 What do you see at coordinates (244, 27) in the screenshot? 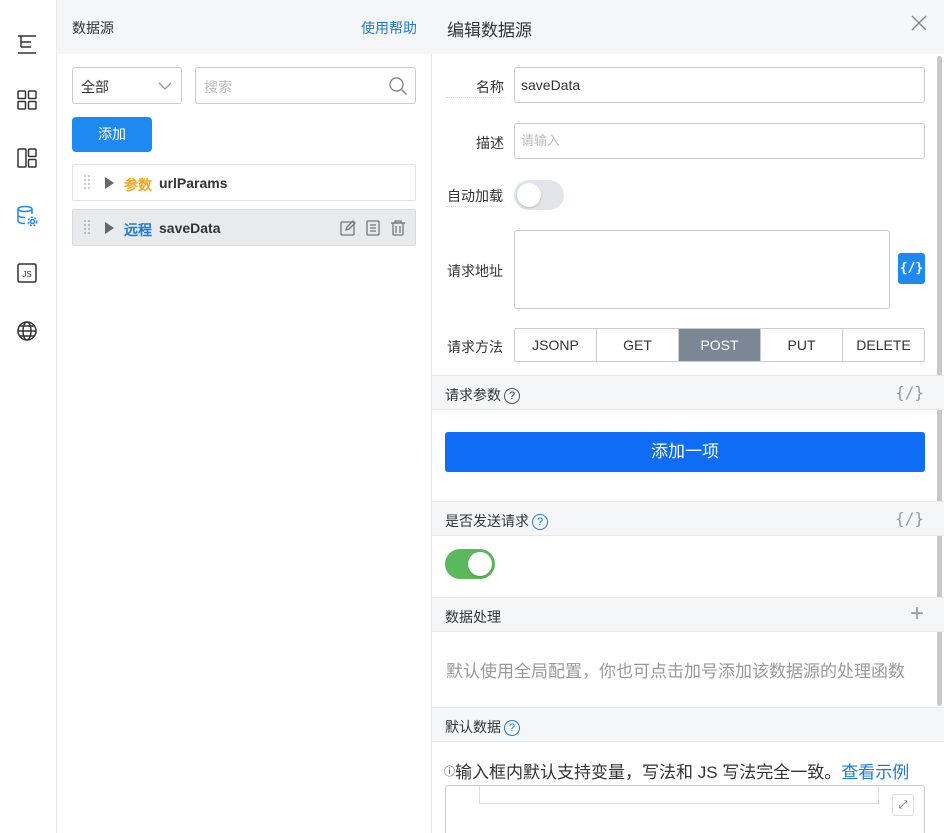
I see `panel-header: 数据源 使用帮助` at bounding box center [244, 27].